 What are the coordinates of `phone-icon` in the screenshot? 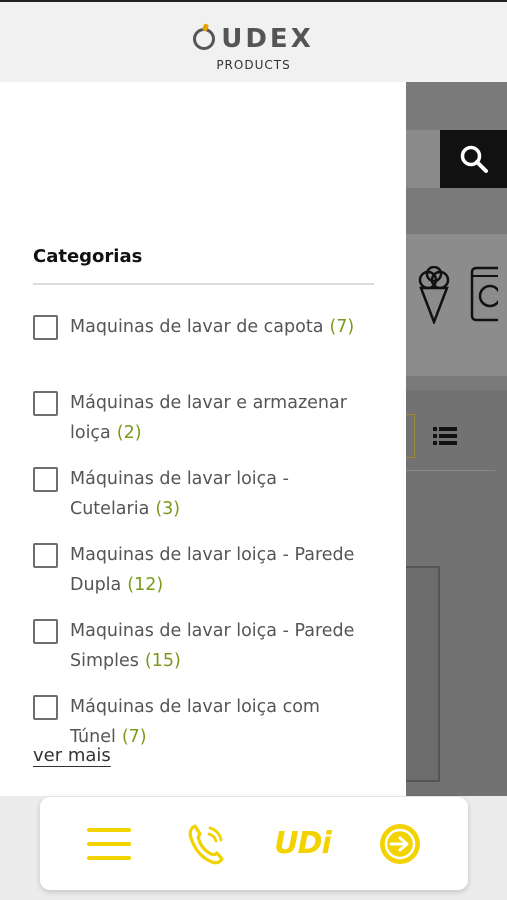 It's located at (206, 843).